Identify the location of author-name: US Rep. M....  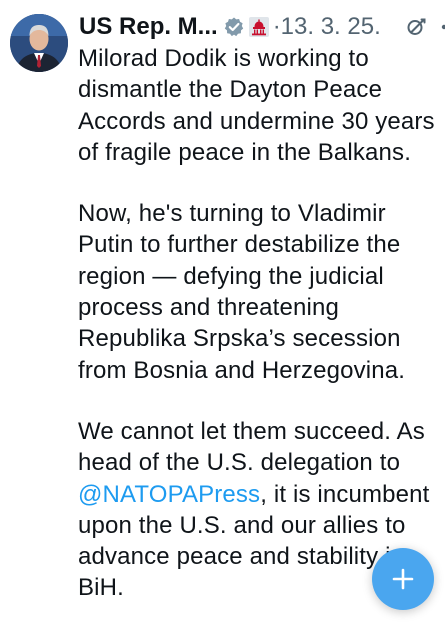
(148, 27).